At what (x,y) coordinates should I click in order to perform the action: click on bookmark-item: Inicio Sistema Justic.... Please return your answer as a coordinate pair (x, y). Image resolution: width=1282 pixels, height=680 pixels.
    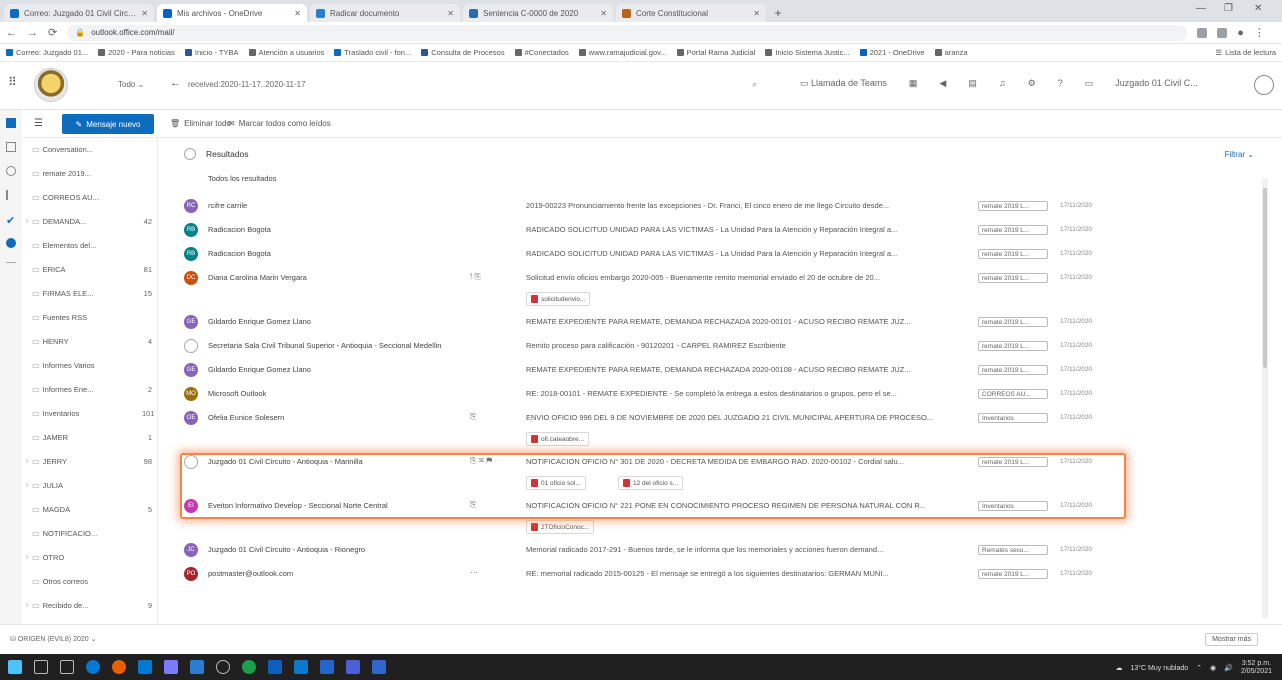
    Looking at the image, I should click on (807, 52).